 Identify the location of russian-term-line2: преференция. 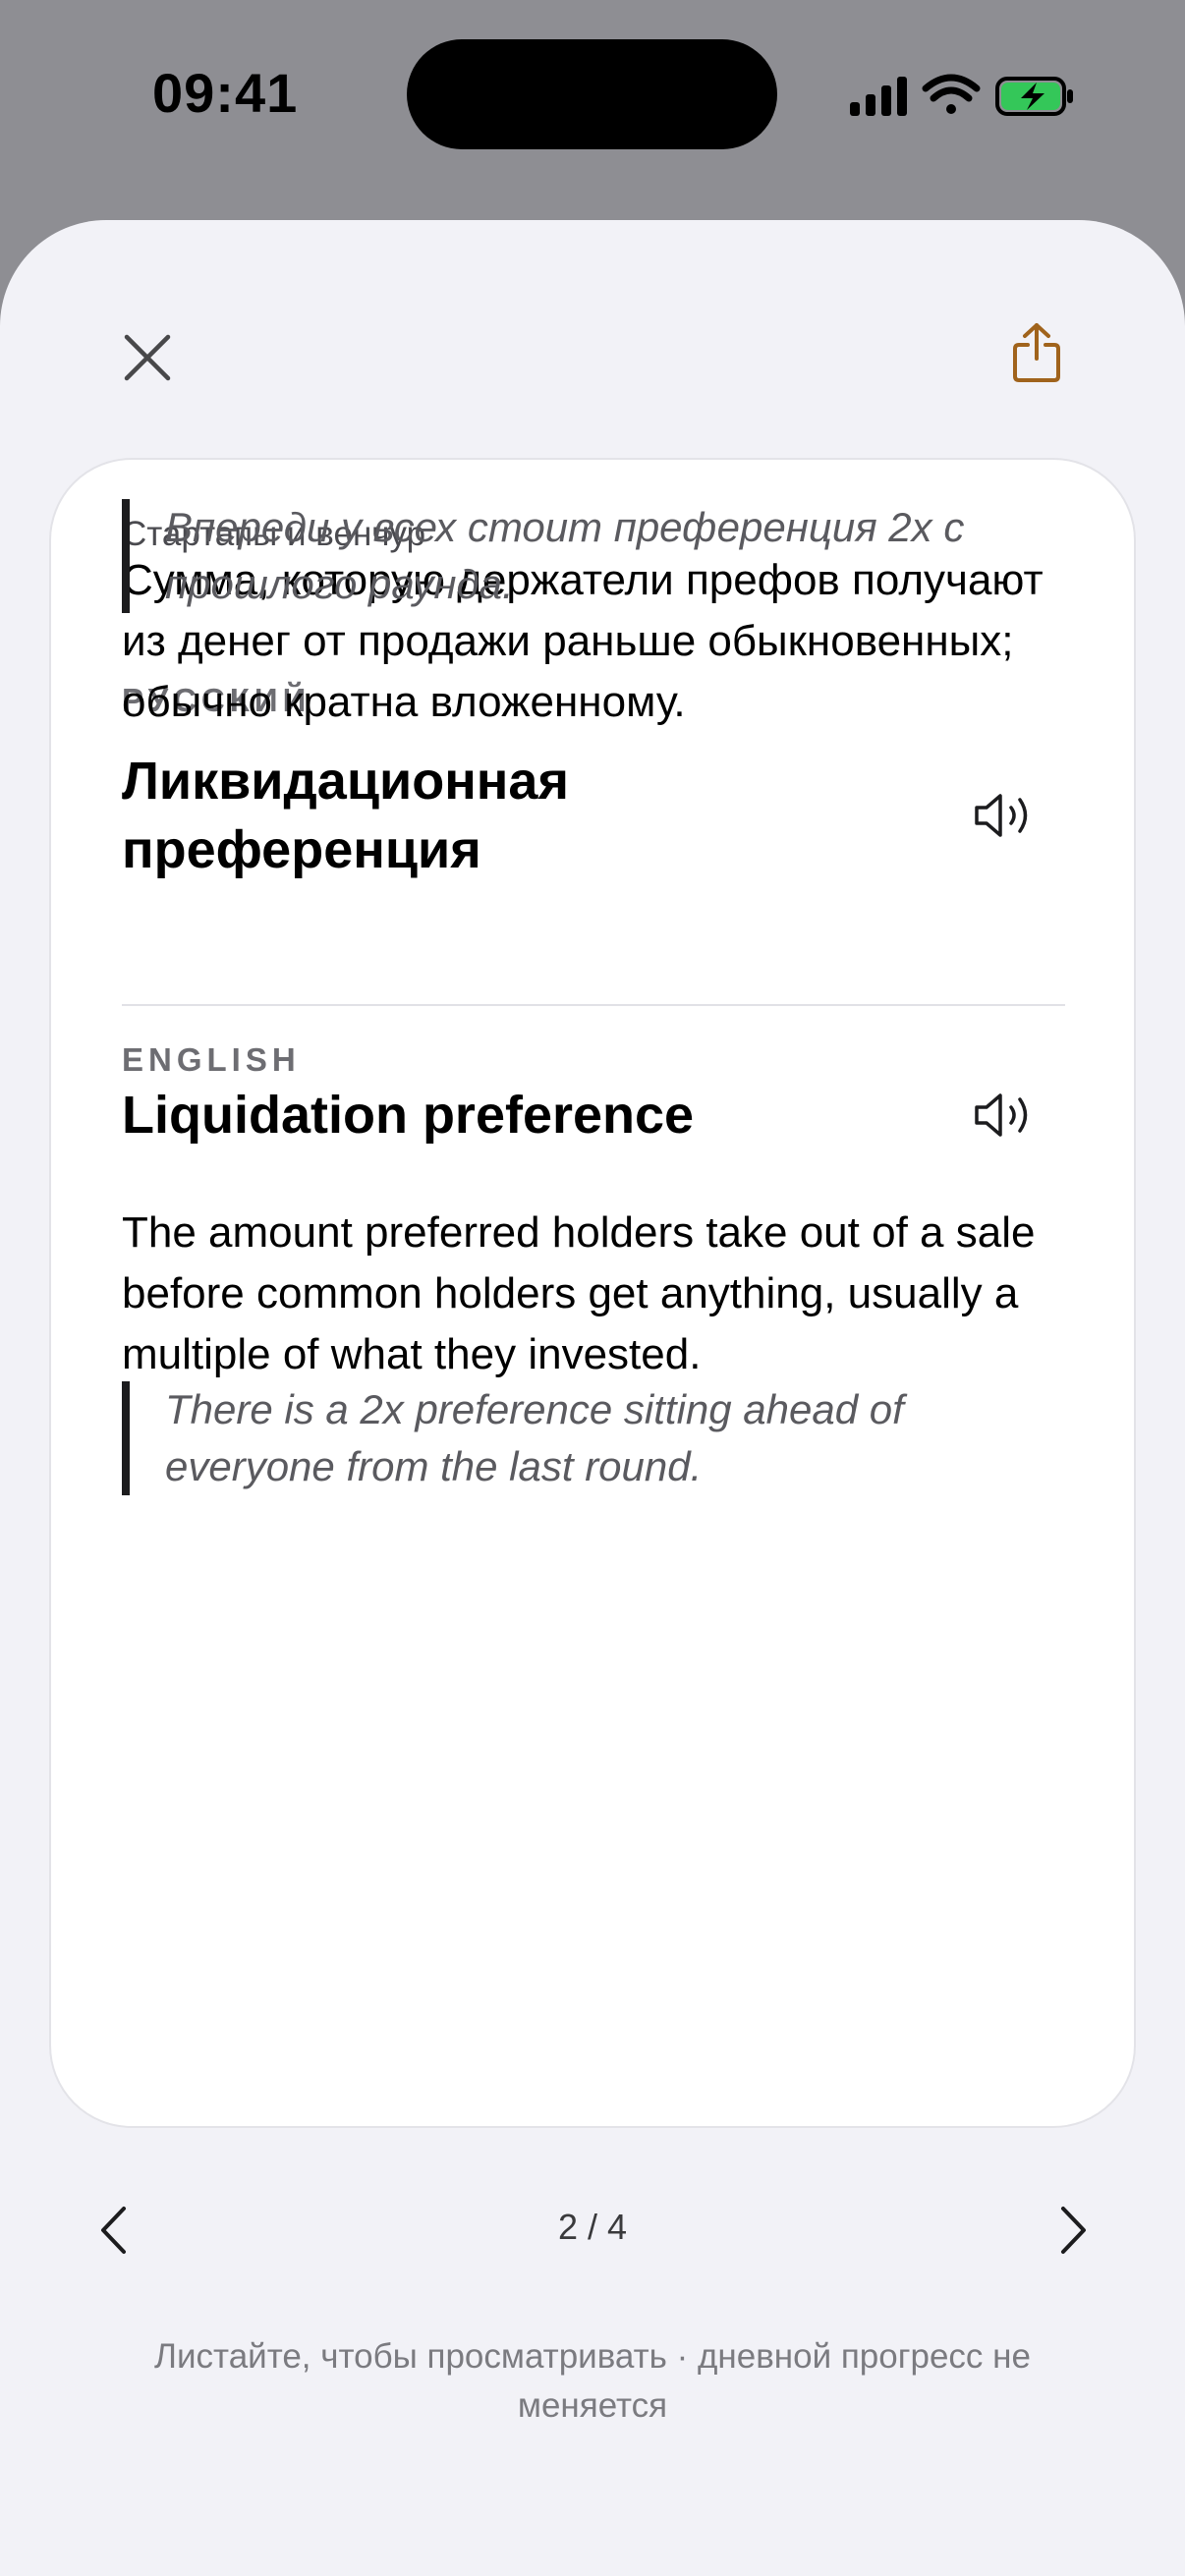
(302, 849).